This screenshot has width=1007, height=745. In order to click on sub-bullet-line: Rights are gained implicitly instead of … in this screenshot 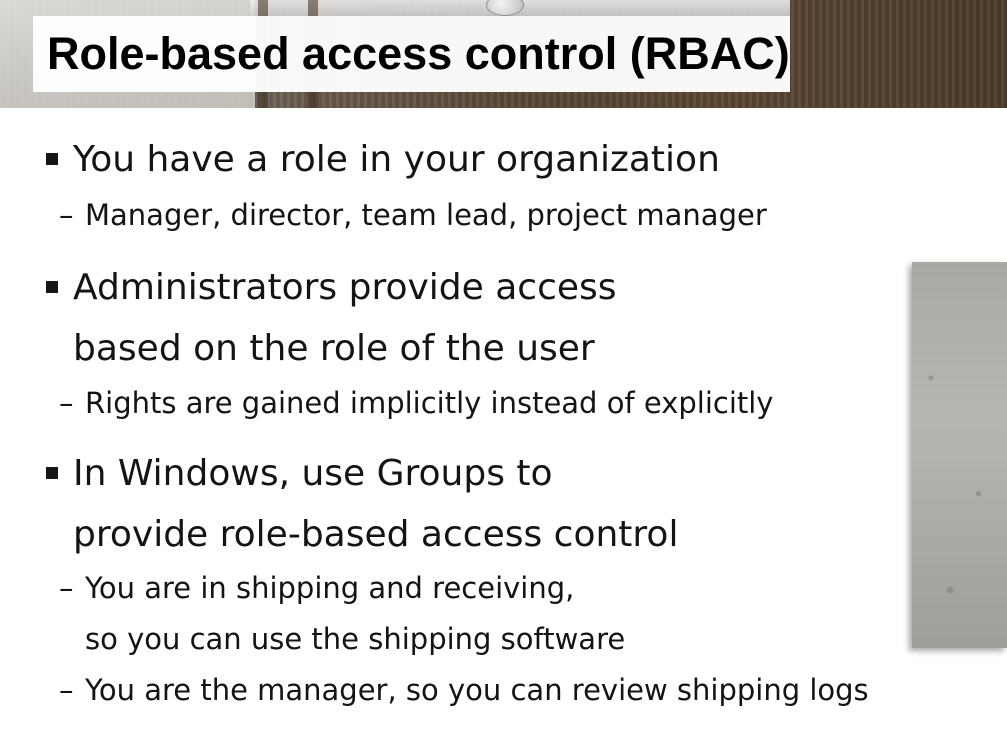, I will do `click(429, 403)`.